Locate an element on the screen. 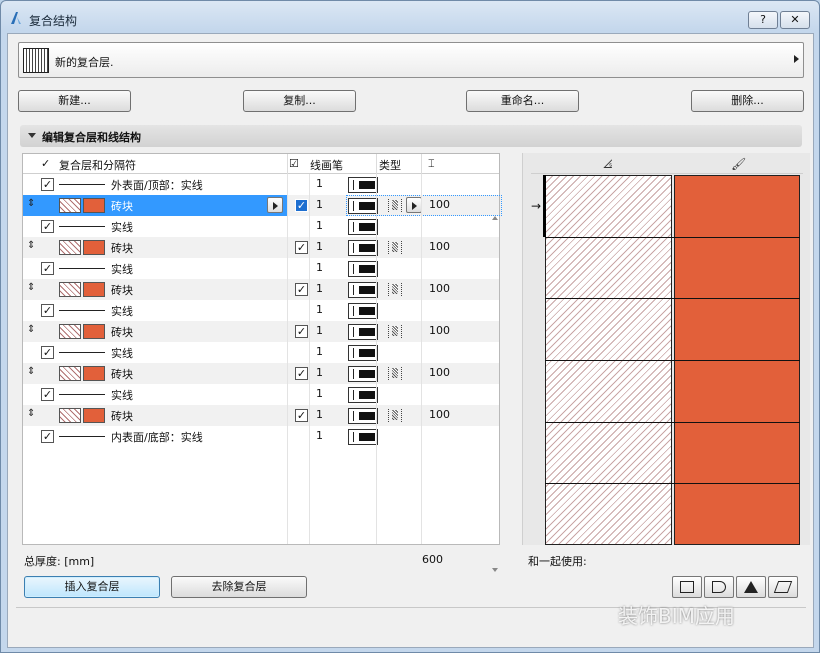 The image size is (820, 653). shell-view-button is located at coordinates (783, 587).